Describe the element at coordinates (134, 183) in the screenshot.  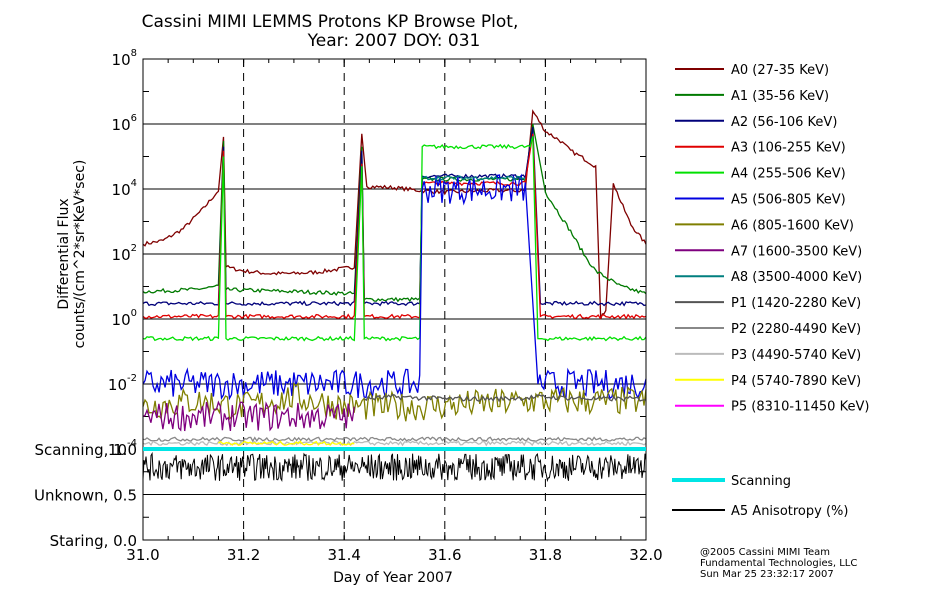
I see `y-tick-exponent: 4` at that location.